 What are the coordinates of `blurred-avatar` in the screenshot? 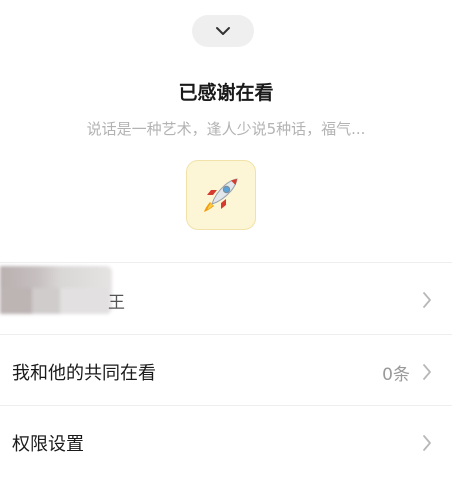 It's located at (56, 290).